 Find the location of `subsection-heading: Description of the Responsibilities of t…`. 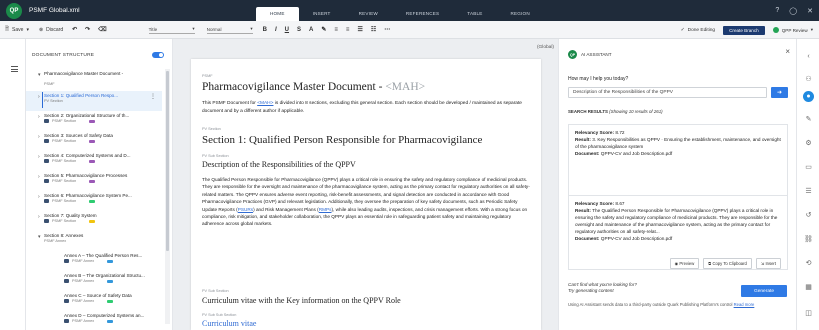

subsection-heading: Description of the Responsibilities of t… is located at coordinates (279, 164).